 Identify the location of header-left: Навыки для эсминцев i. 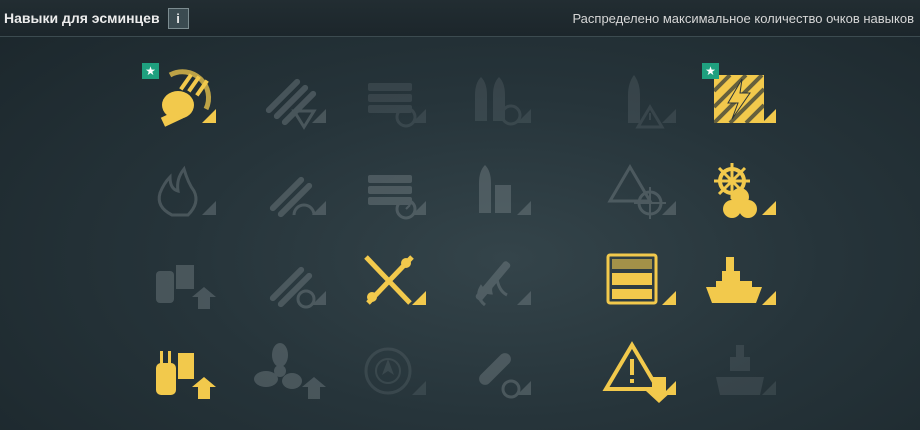
(96, 18).